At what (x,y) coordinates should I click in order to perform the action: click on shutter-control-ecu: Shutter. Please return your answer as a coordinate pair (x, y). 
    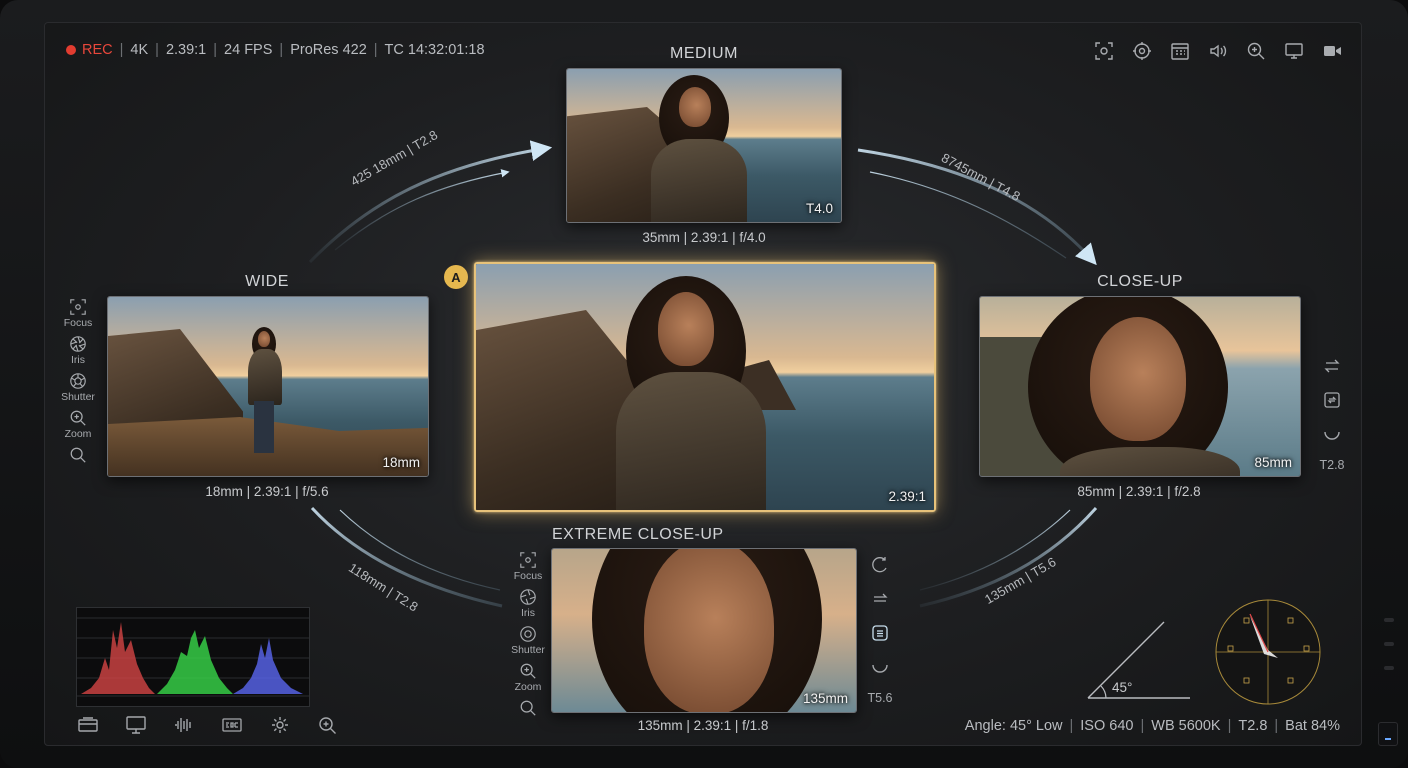
    Looking at the image, I should click on (528, 640).